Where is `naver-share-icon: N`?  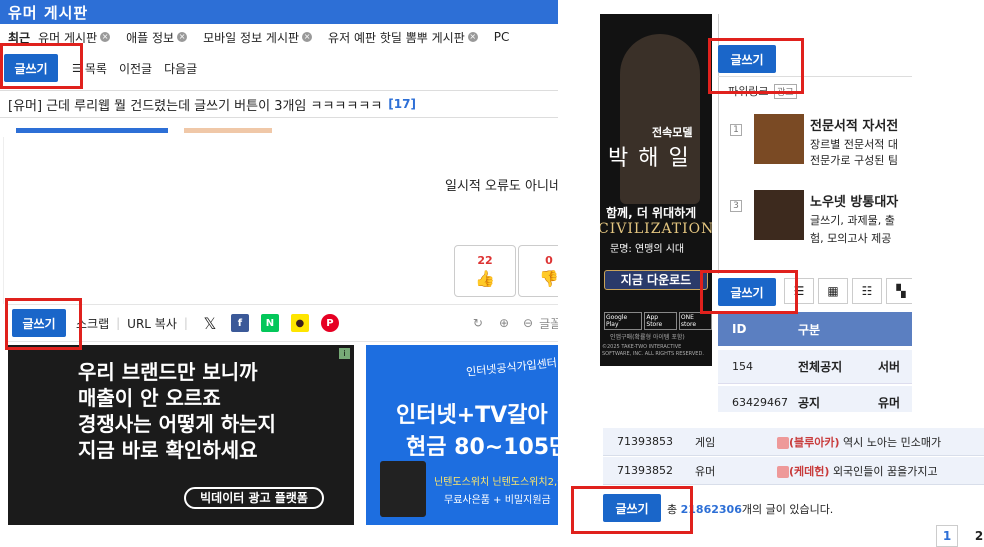 naver-share-icon: N is located at coordinates (269, 323).